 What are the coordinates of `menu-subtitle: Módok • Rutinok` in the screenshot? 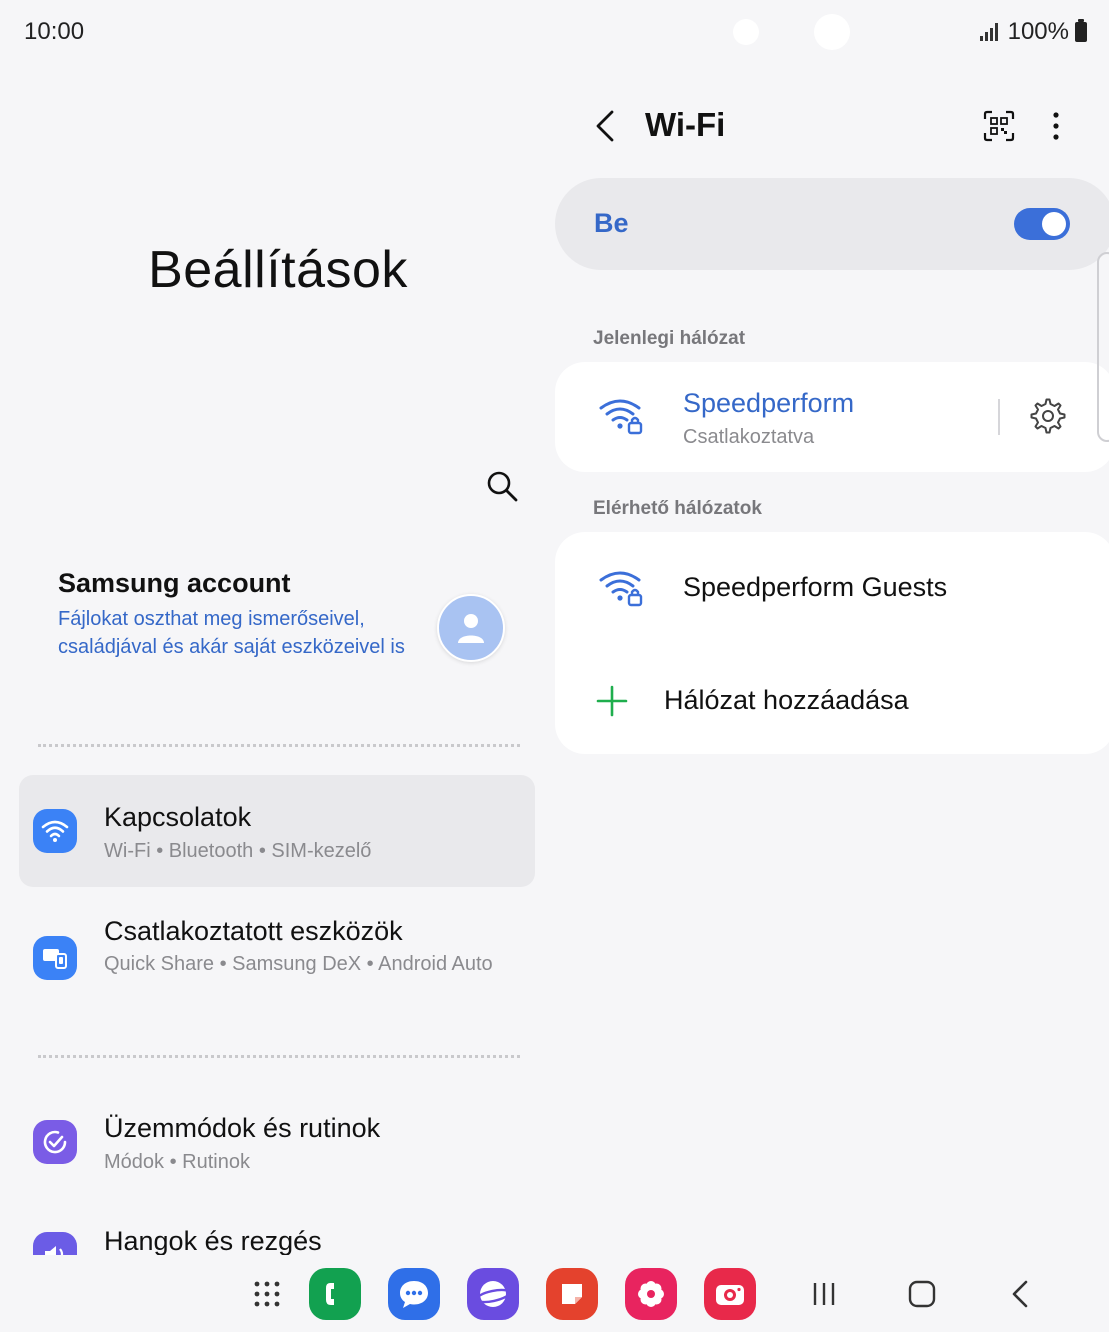 It's located at (177, 1162).